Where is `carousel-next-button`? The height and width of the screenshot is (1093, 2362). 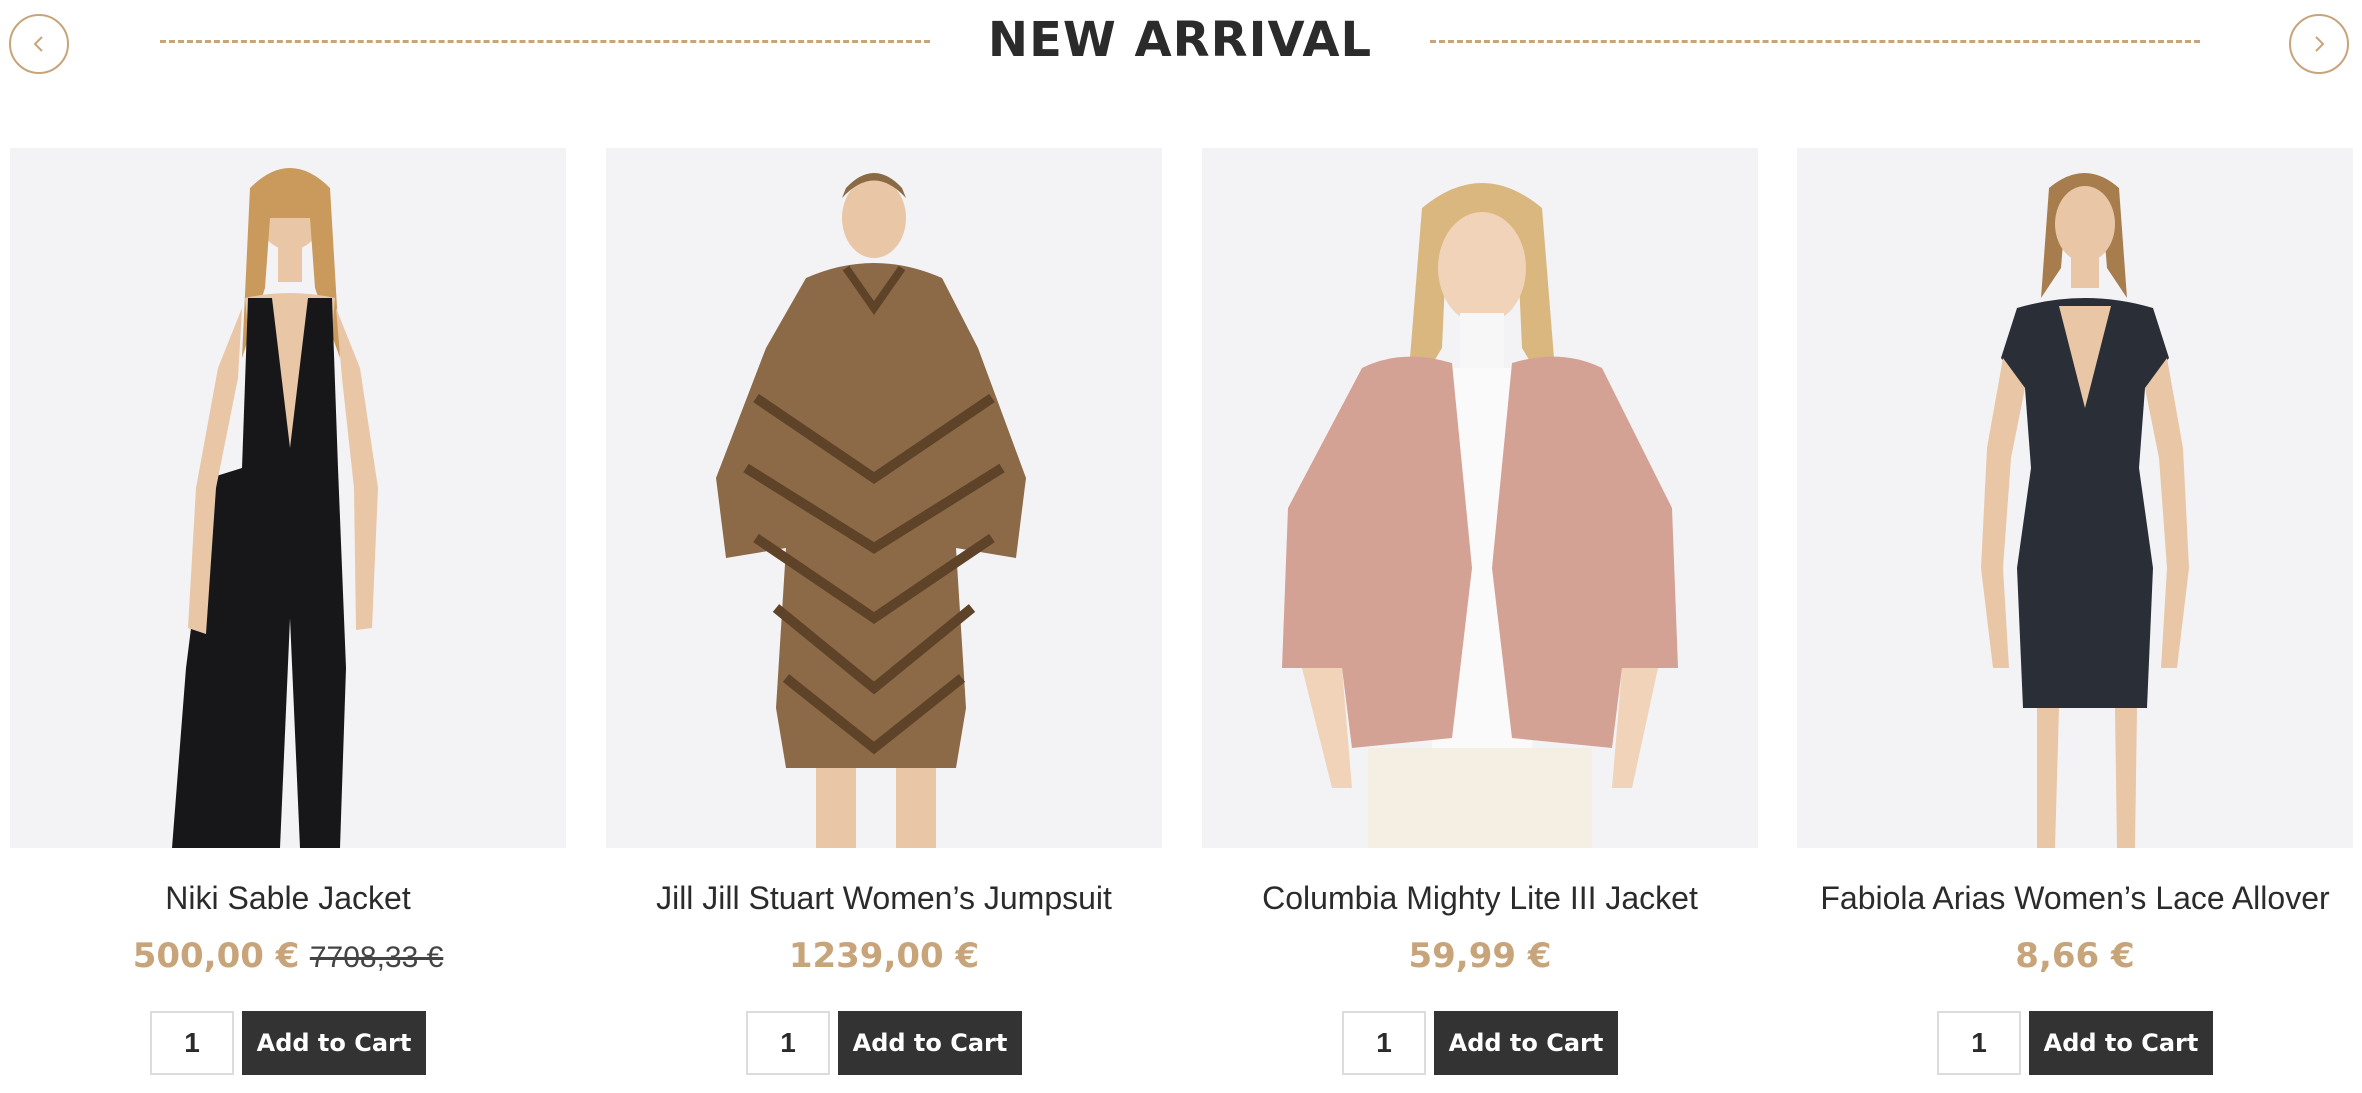
carousel-next-button is located at coordinates (2319, 44).